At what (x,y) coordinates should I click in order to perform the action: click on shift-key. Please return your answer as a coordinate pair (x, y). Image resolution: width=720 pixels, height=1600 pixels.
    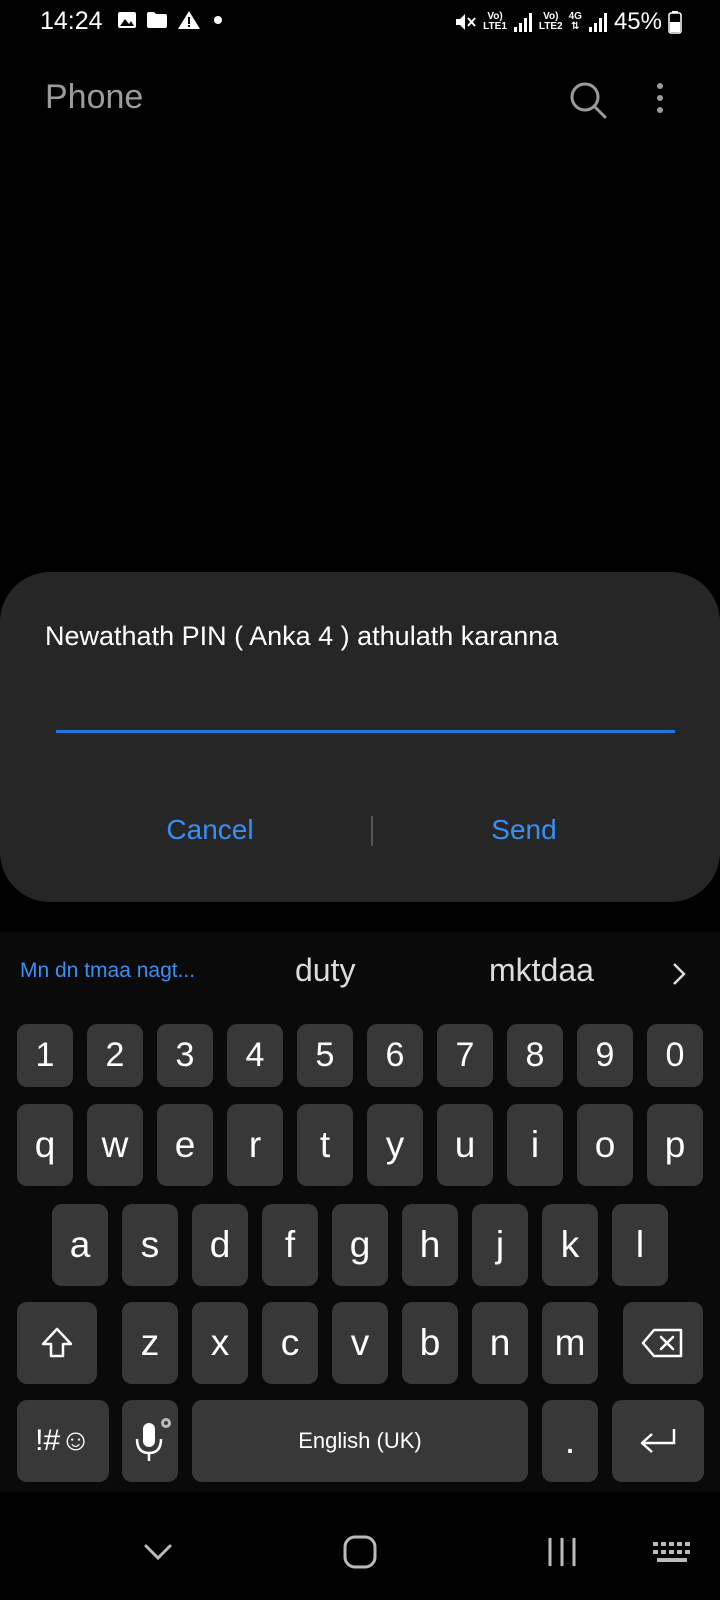
    Looking at the image, I should click on (57, 1343).